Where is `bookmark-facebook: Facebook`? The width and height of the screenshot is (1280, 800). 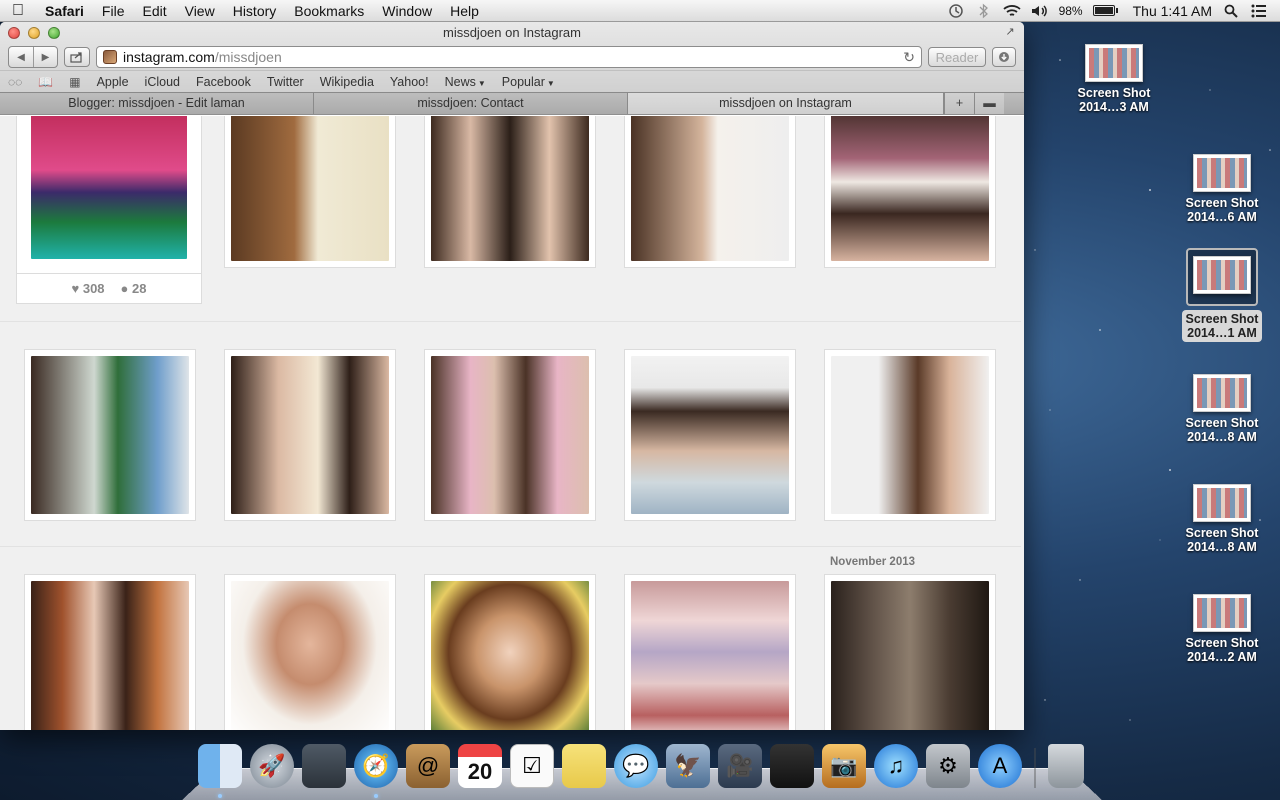 bookmark-facebook: Facebook is located at coordinates (223, 82).